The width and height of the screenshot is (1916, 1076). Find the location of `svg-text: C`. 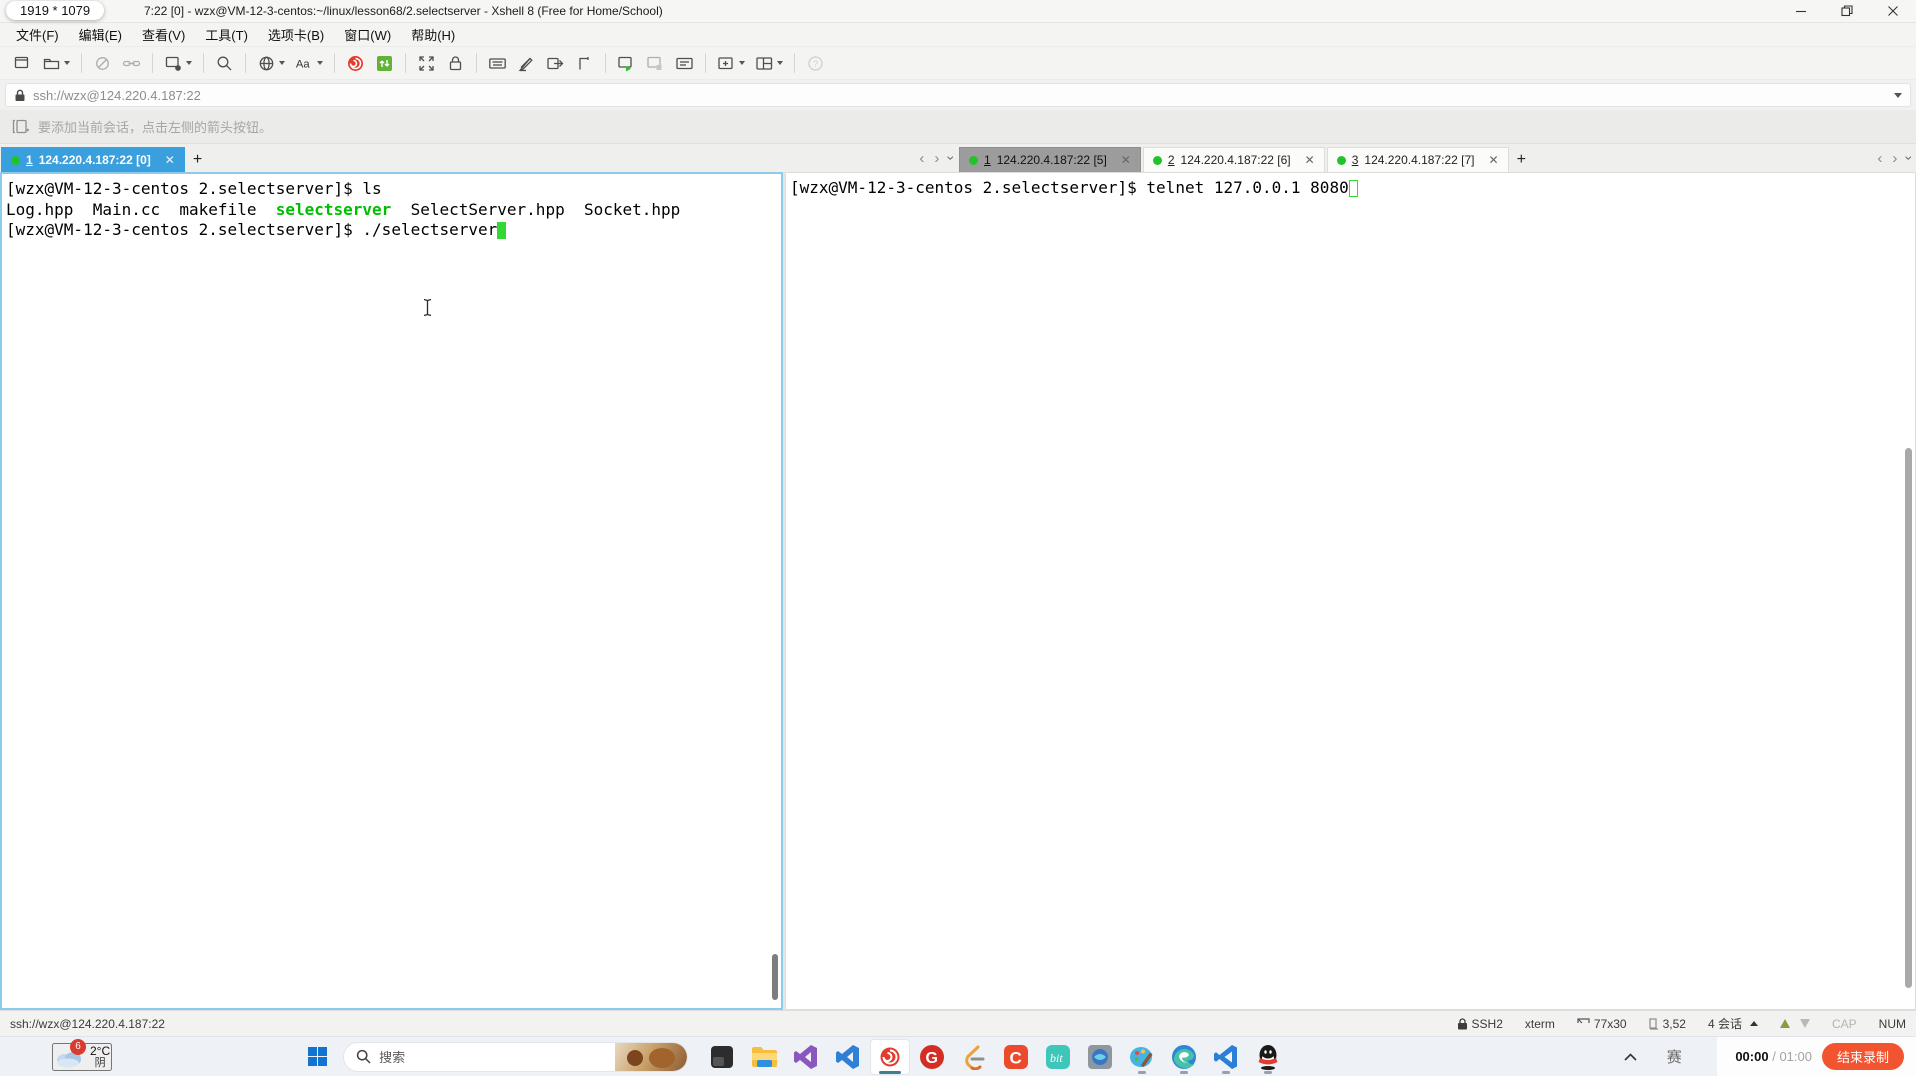

svg-text: C is located at coordinates (1016, 1057).